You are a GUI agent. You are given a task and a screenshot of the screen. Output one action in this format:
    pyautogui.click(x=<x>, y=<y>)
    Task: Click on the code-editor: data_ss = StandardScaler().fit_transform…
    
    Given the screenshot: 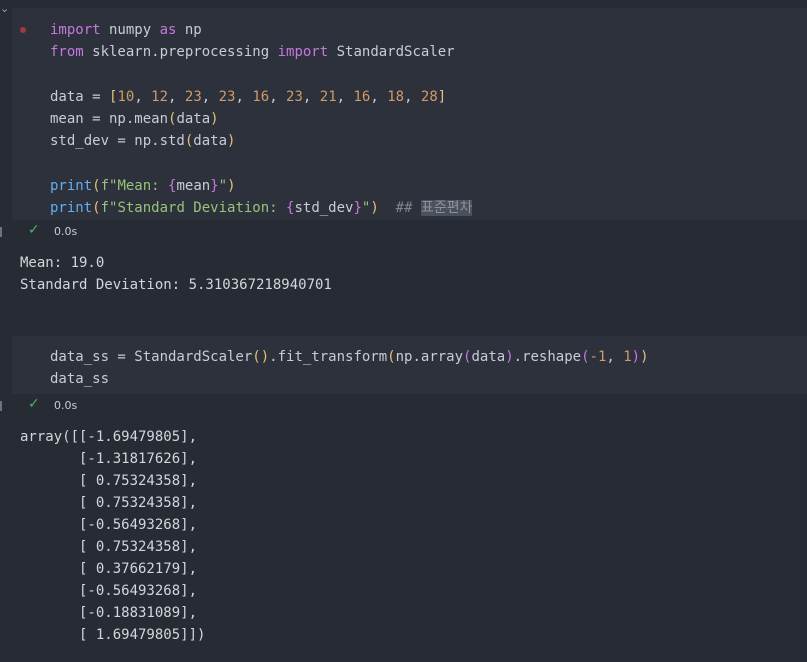 What is the action you would take?
    pyautogui.click(x=349, y=368)
    